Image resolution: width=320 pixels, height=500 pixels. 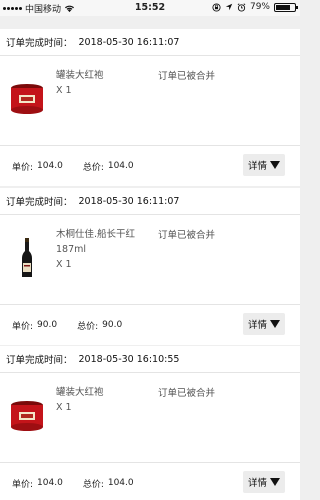 What do you see at coordinates (112, 325) in the screenshot?
I see `total-price: 90.0` at bounding box center [112, 325].